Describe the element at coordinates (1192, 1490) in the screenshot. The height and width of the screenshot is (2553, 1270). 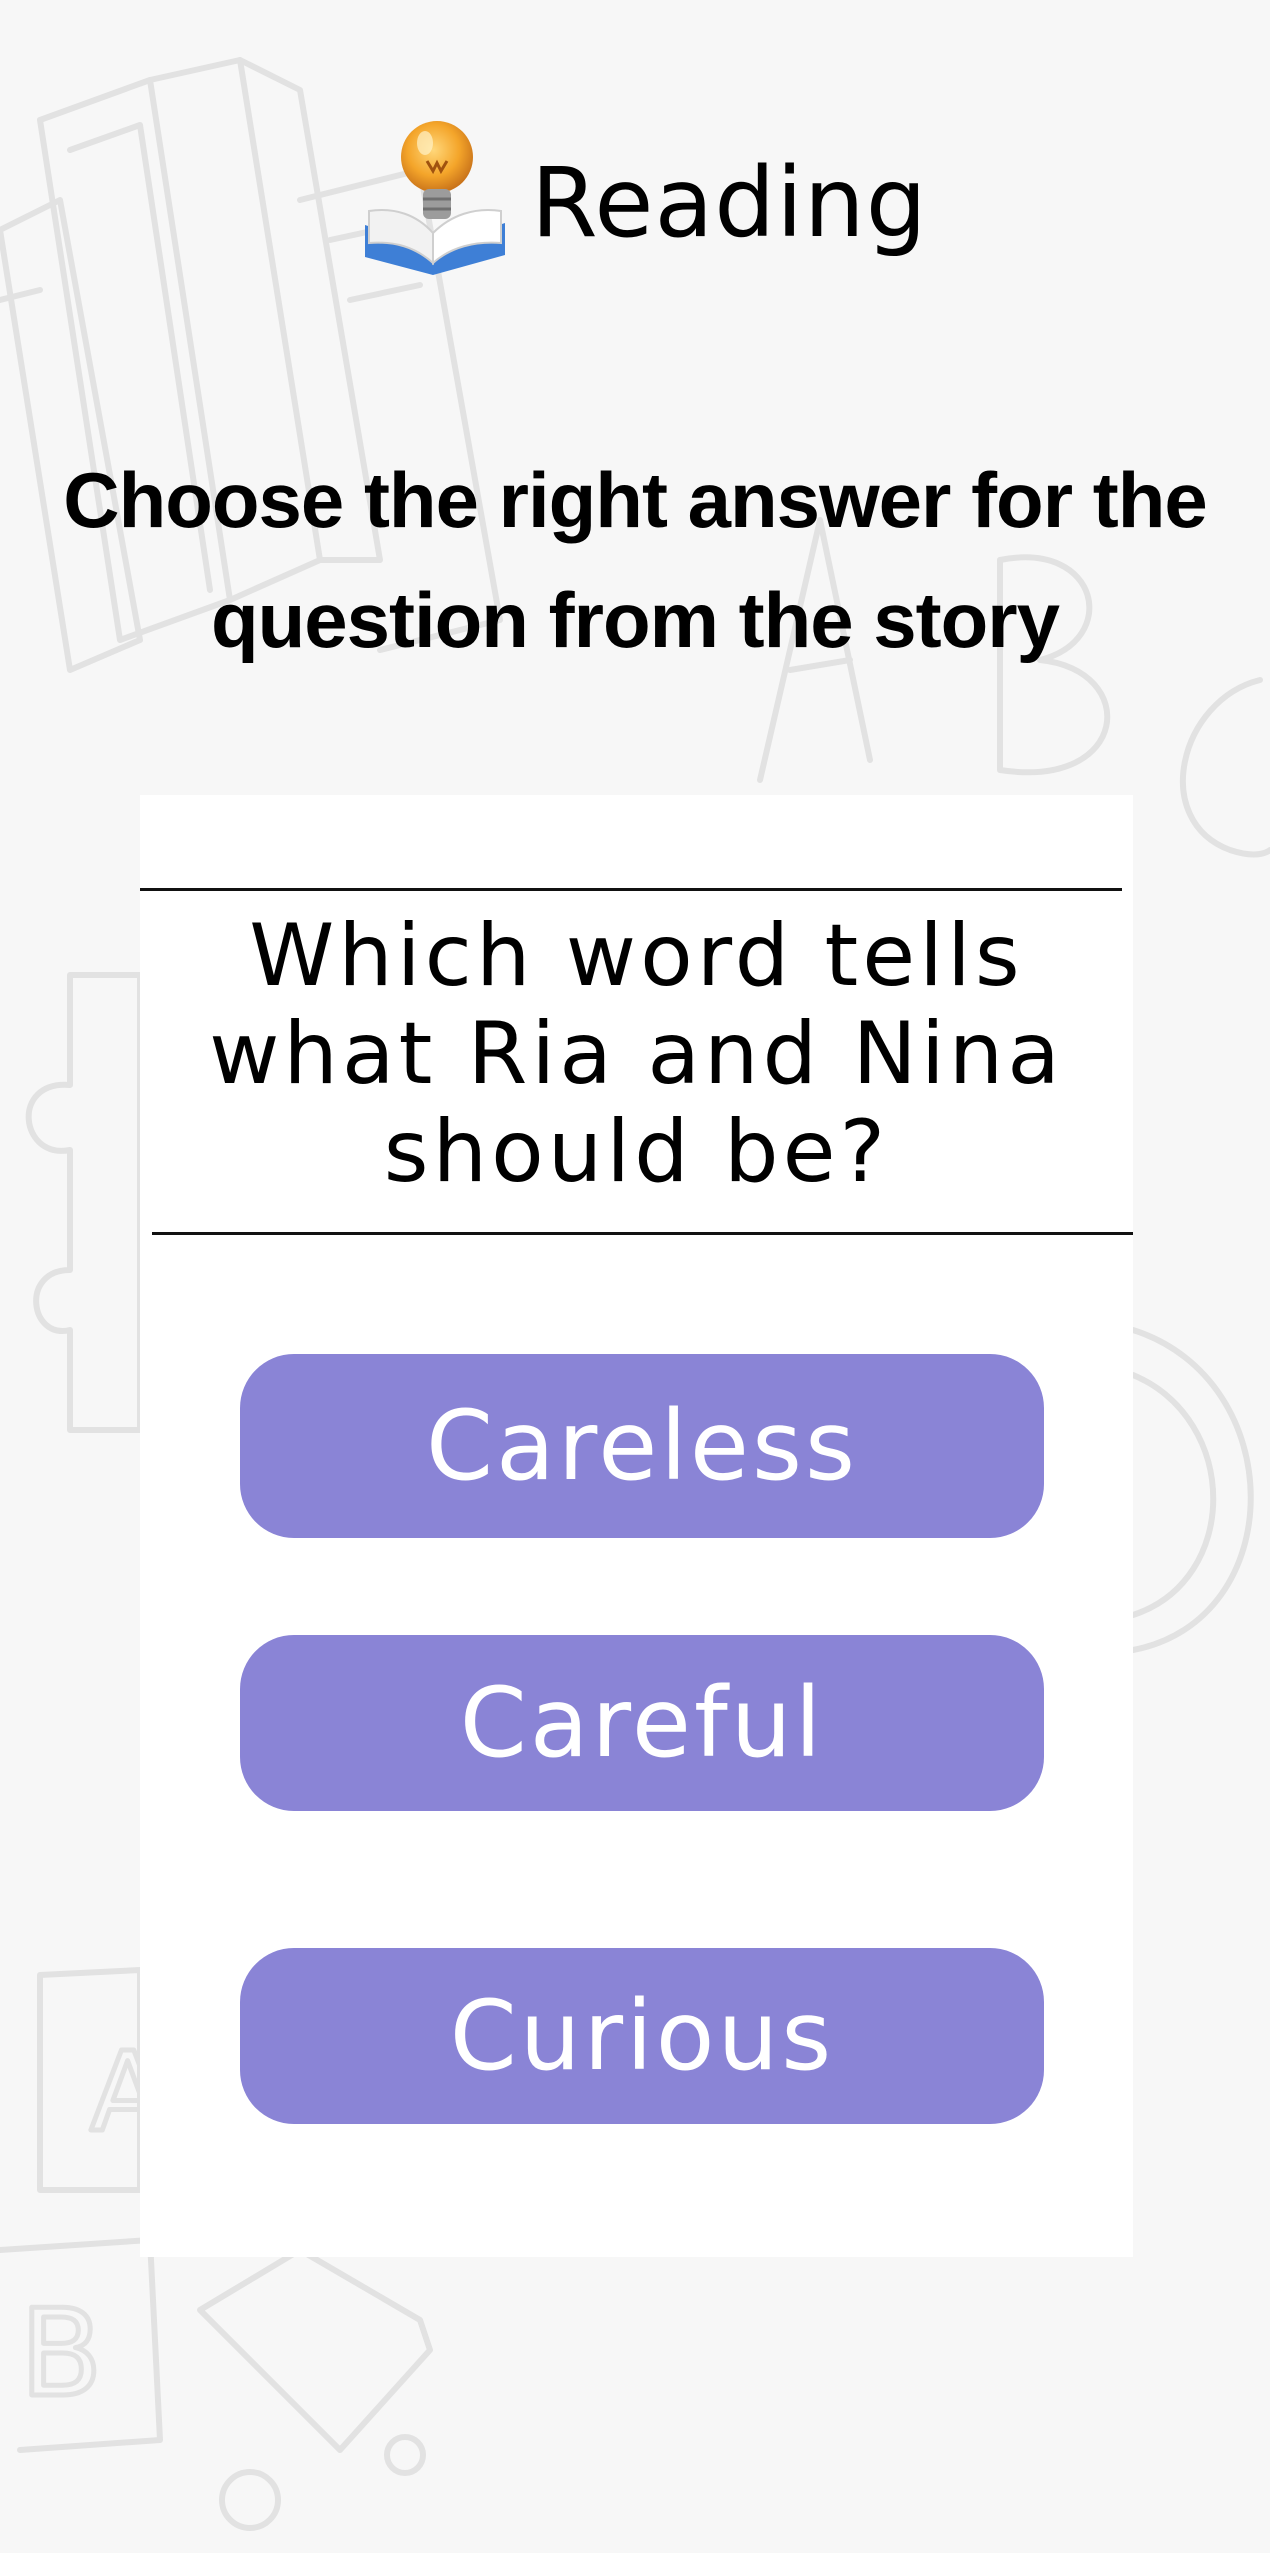
I see `circle-doodle` at that location.